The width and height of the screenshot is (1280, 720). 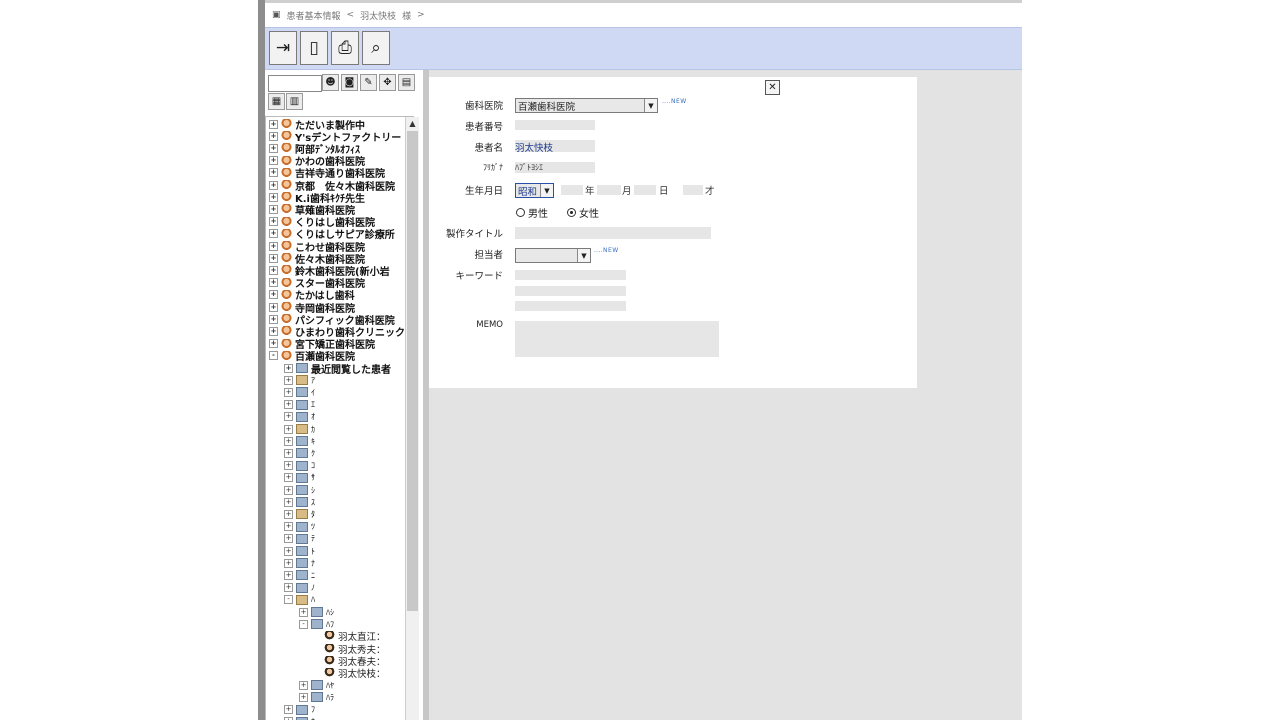 I want to click on memo-field, so click(x=617, y=339).